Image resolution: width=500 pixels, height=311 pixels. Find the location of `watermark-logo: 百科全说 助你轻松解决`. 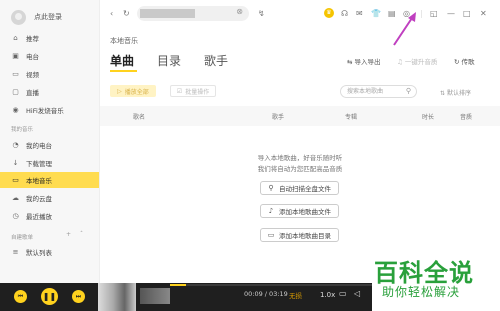

watermark-logo: 百科全说 助你轻松解决 is located at coordinates (436, 282).